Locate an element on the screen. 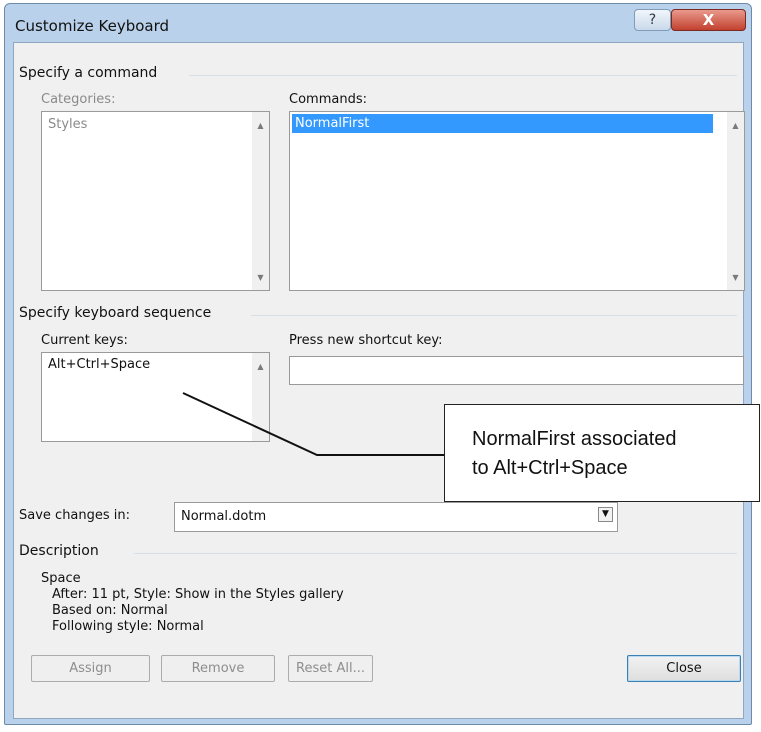  annotation-line: NormalFirst associated is located at coordinates (574, 439).